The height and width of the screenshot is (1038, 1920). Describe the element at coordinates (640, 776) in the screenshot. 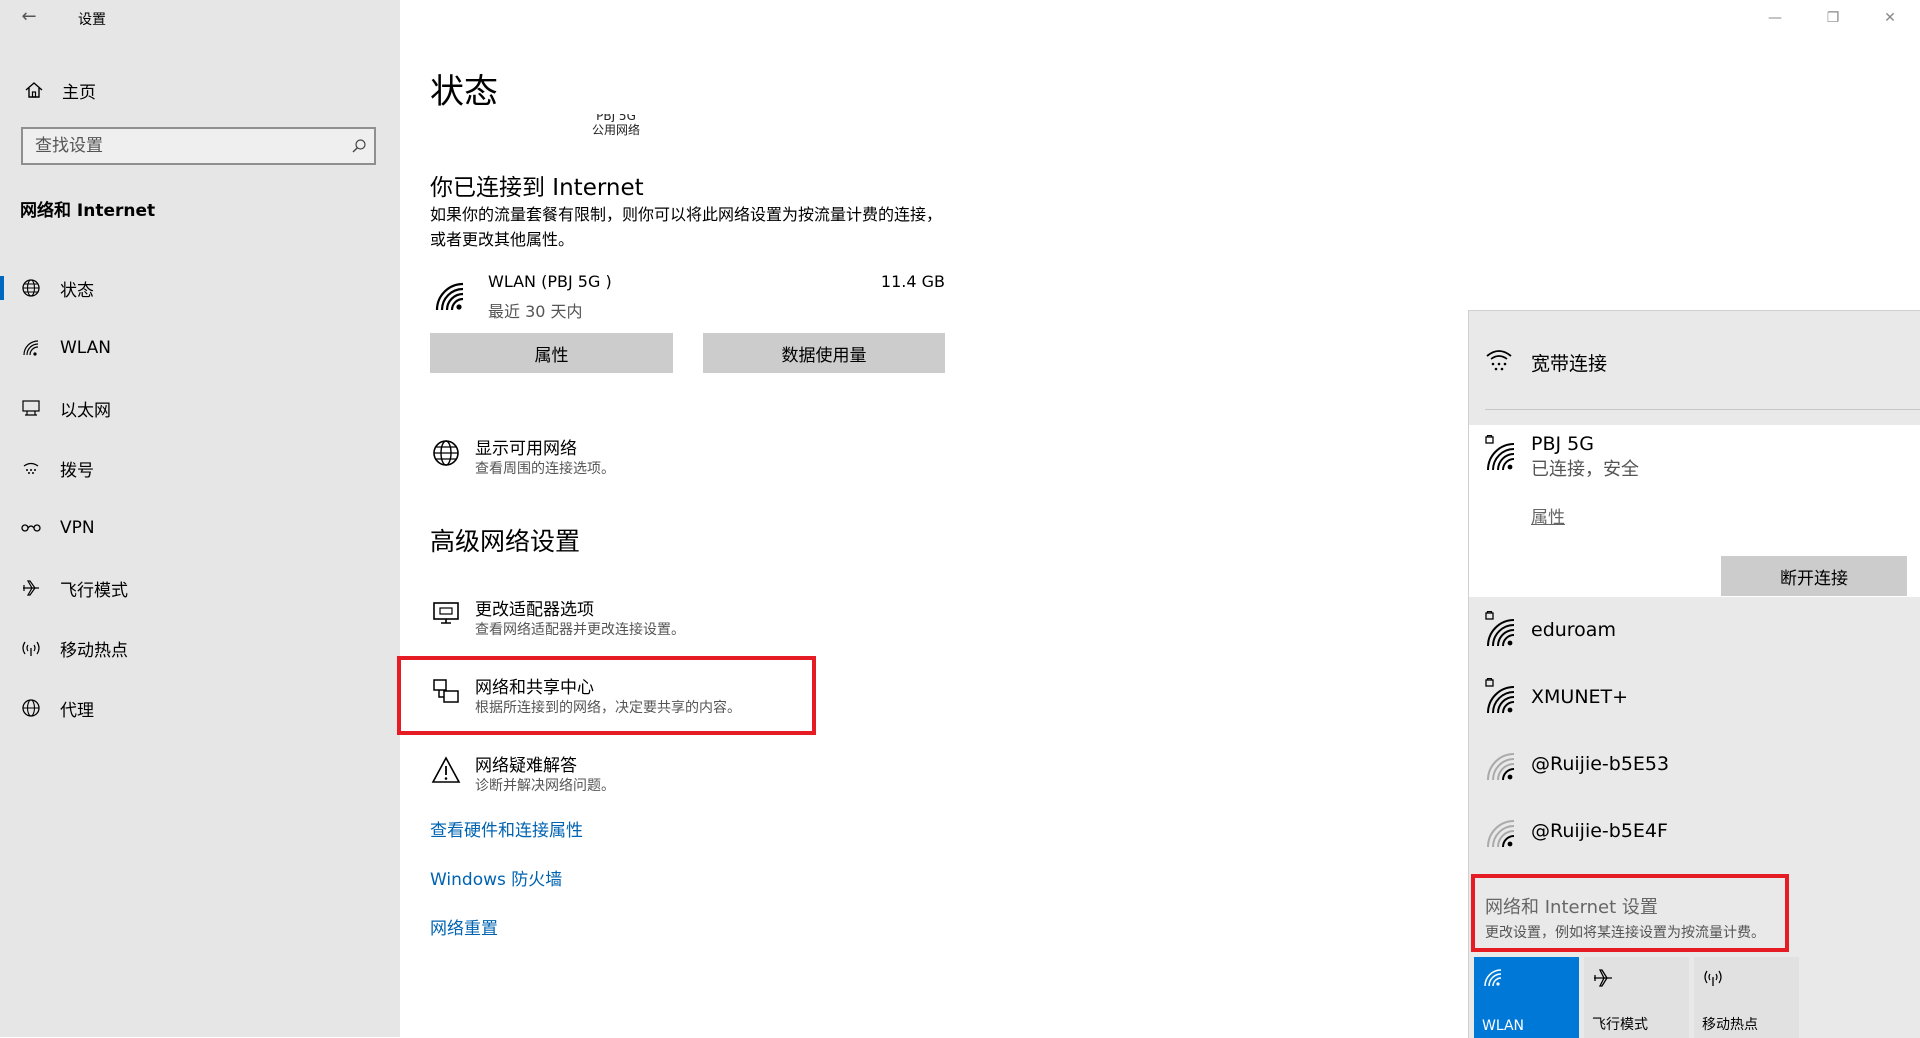

I see `troubleshoot-link: 网络疑难解答 诊断并解决网络问题。` at that location.